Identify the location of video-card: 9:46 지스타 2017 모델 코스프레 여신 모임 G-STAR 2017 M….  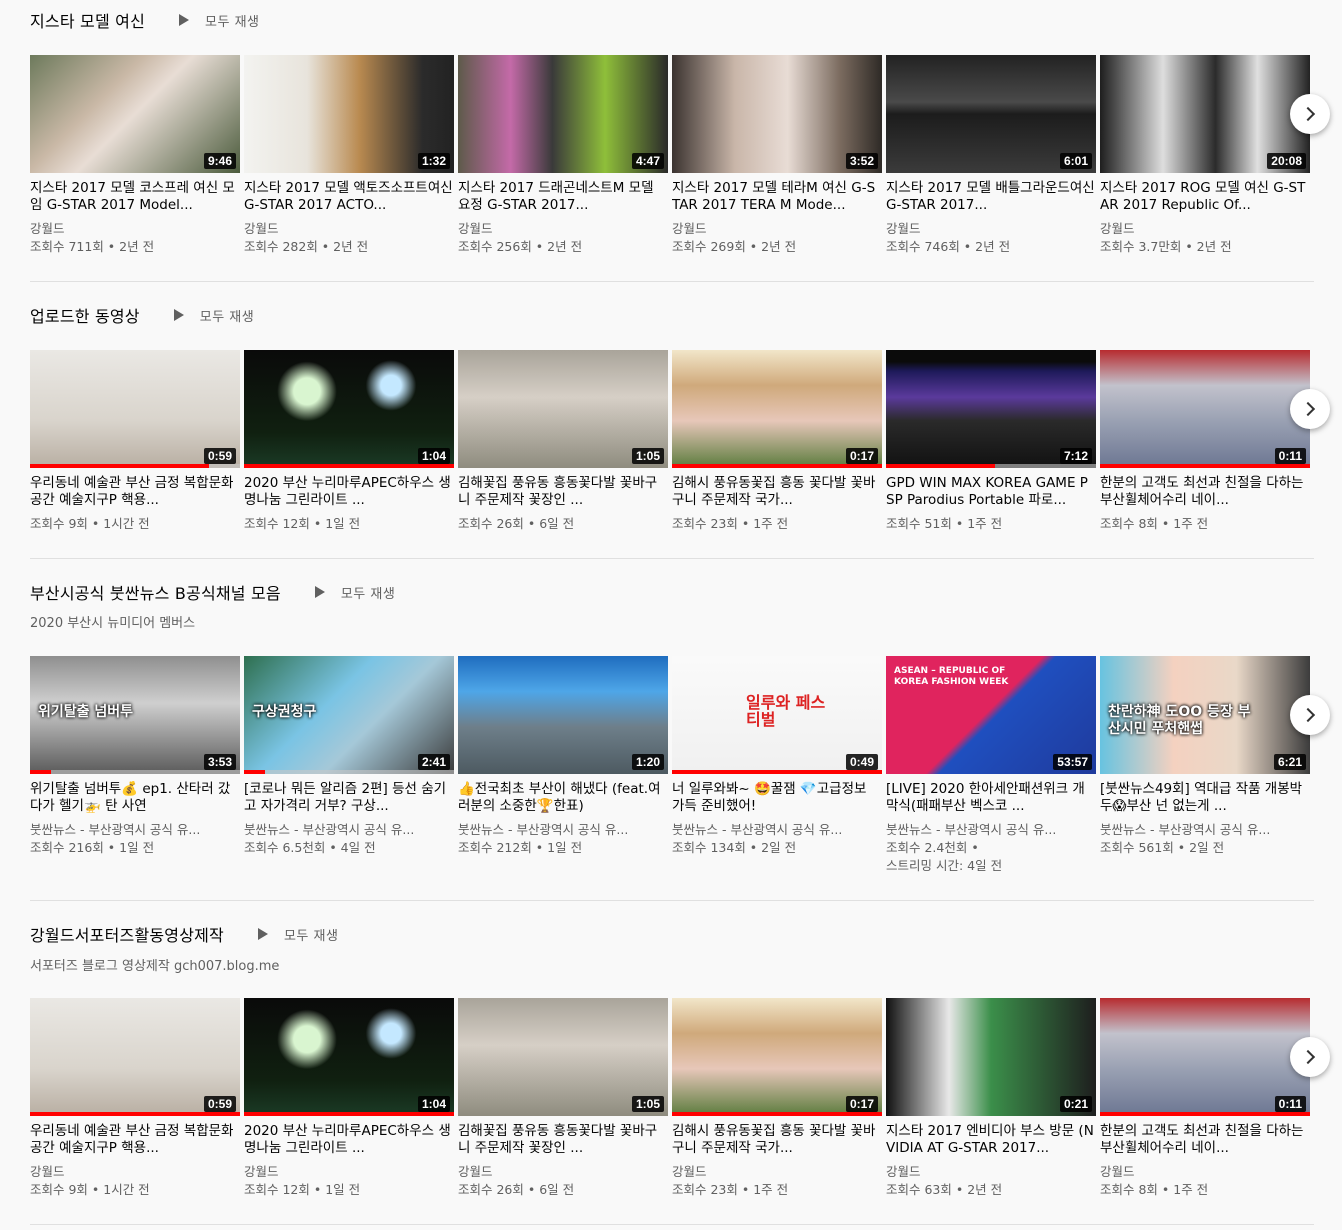
(135, 155).